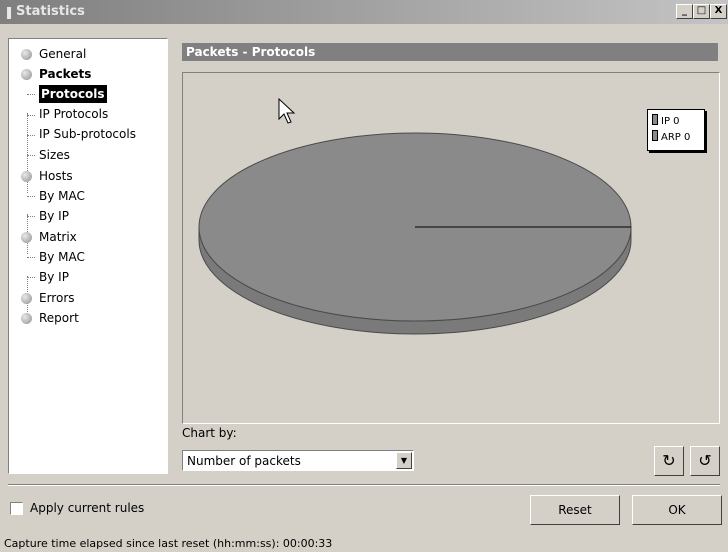 The width and height of the screenshot is (728, 552). What do you see at coordinates (59, 318) in the screenshot?
I see `nav-item-report: Report` at bounding box center [59, 318].